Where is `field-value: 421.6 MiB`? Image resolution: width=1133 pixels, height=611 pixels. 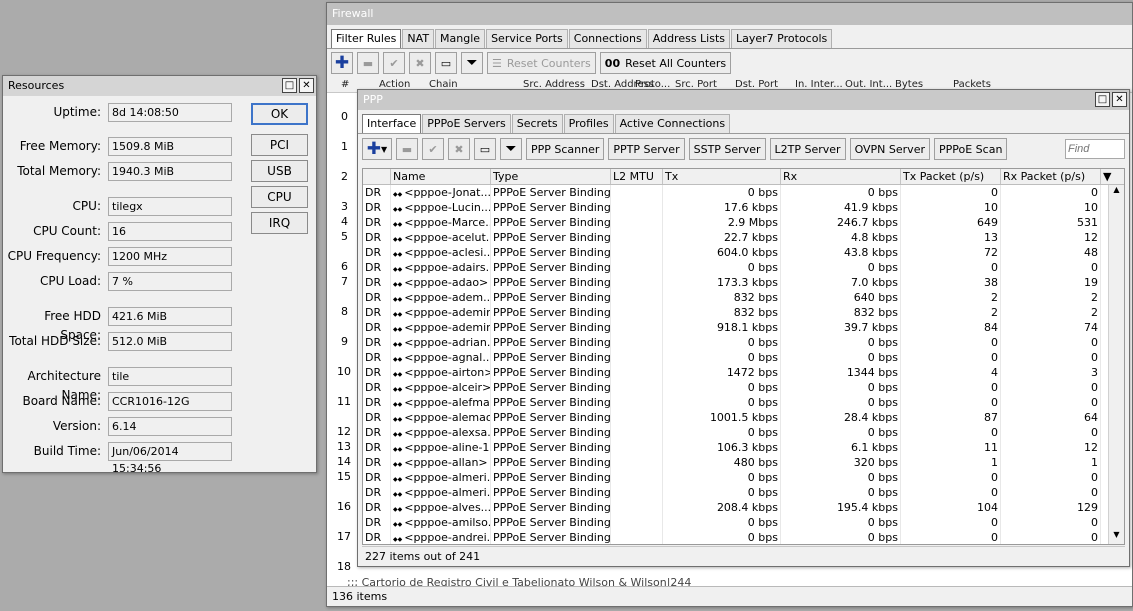
field-value: 421.6 MiB is located at coordinates (170, 316).